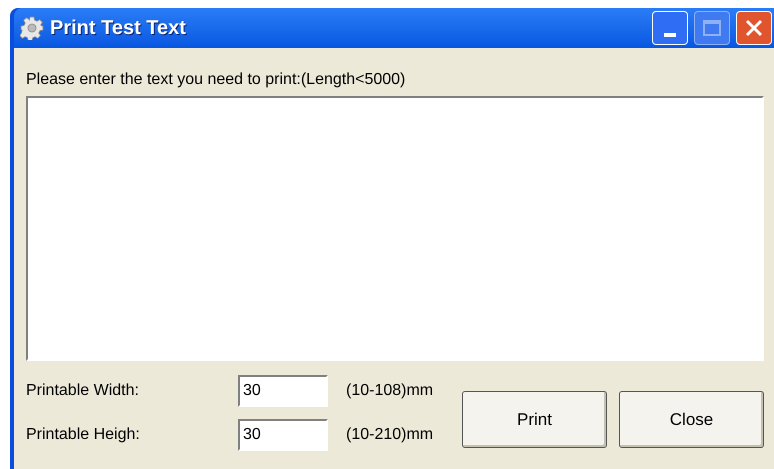 The image size is (774, 469). I want to click on close-icon, so click(754, 28).